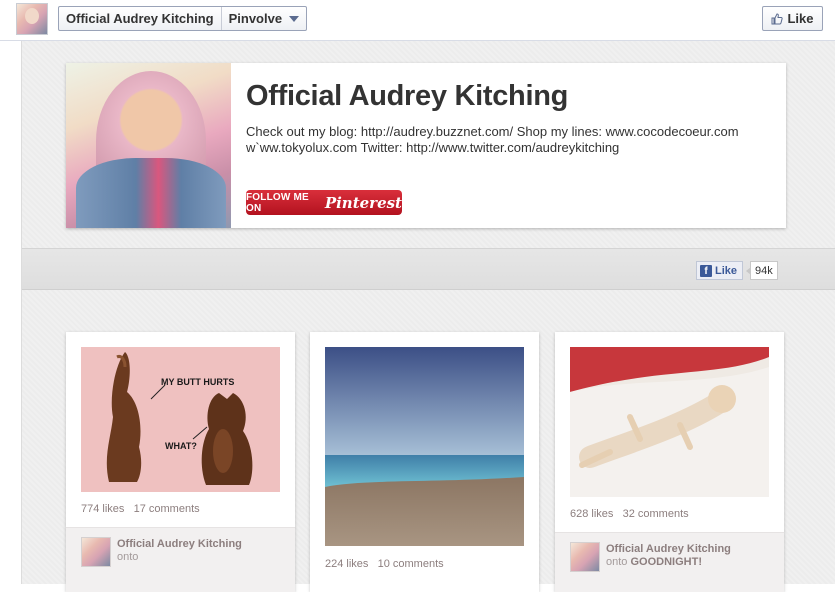  I want to click on page-breadcrumb: Official Audrey Kitching Pinvolve, so click(183, 18).